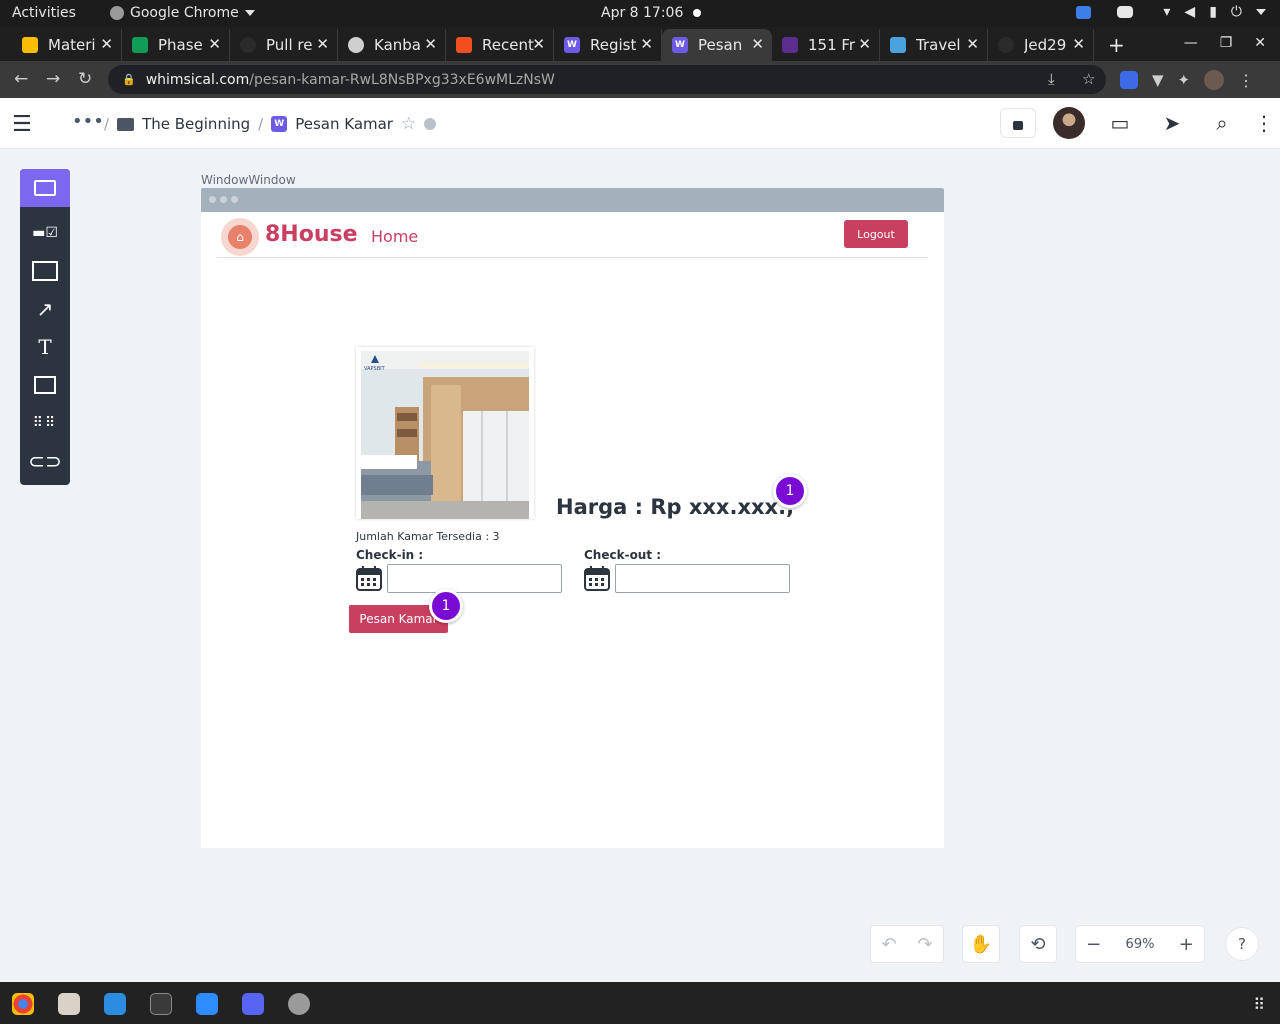 The image size is (1280, 1024). What do you see at coordinates (1172, 123) in the screenshot?
I see `share-send-icon: ➤` at bounding box center [1172, 123].